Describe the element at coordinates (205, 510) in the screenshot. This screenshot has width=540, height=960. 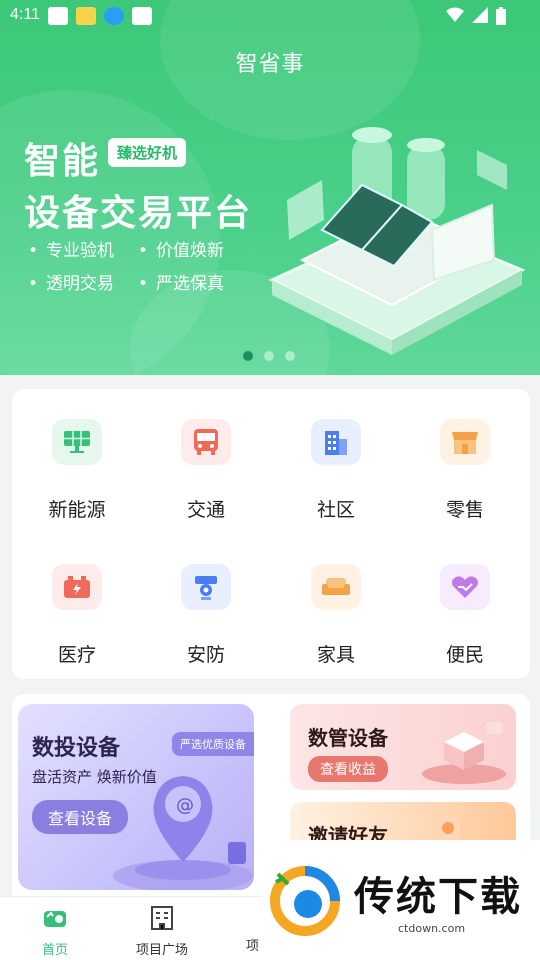
I see `category-label: 交通` at that location.